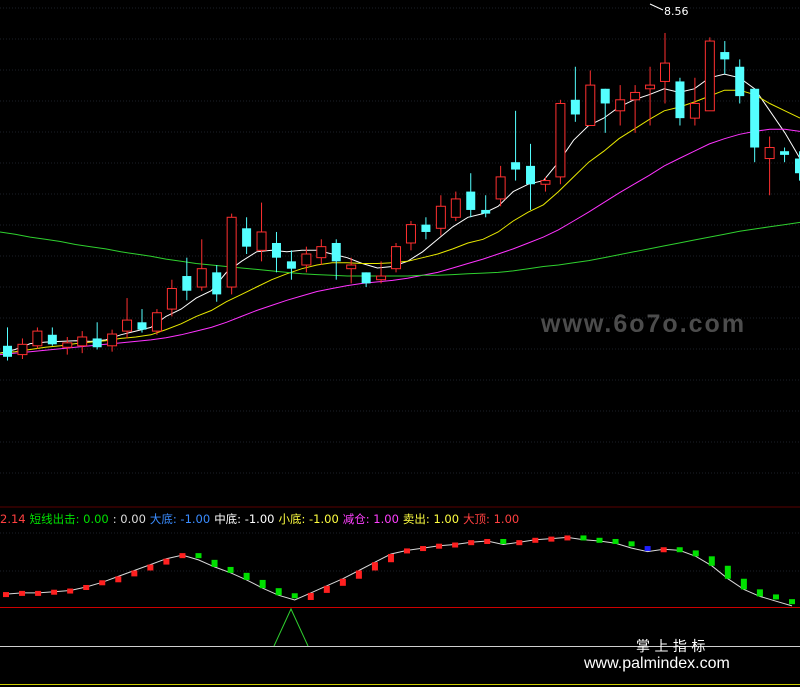 This screenshot has height=687, width=800. What do you see at coordinates (491, 519) in the screenshot?
I see `indicator-value-8: 大顶: 1.00` at bounding box center [491, 519].